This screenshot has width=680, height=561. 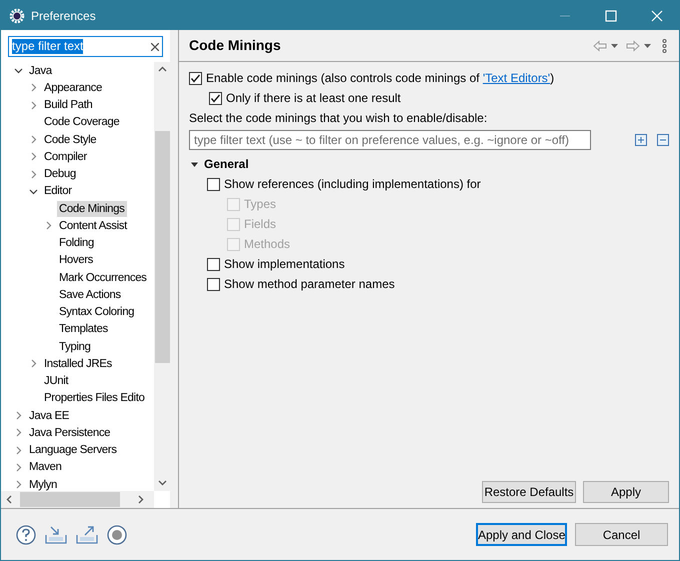 What do you see at coordinates (235, 45) in the screenshot?
I see `page-title: Code Minings` at bounding box center [235, 45].